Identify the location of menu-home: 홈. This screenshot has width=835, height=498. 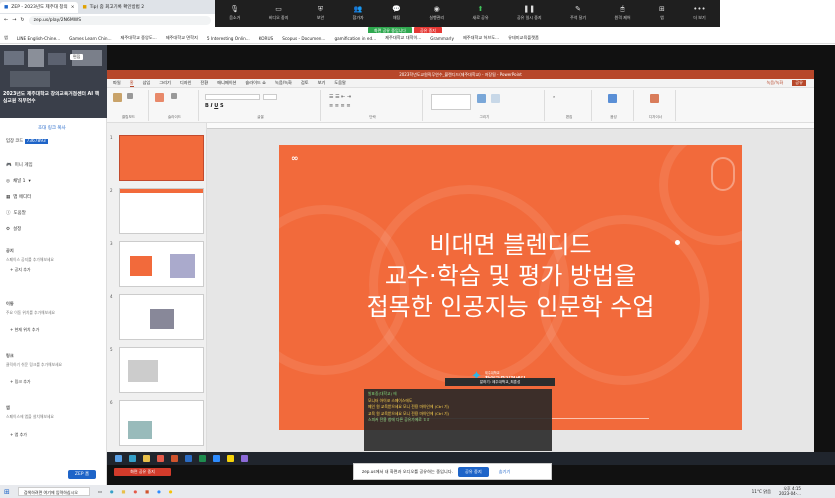
(131, 83).